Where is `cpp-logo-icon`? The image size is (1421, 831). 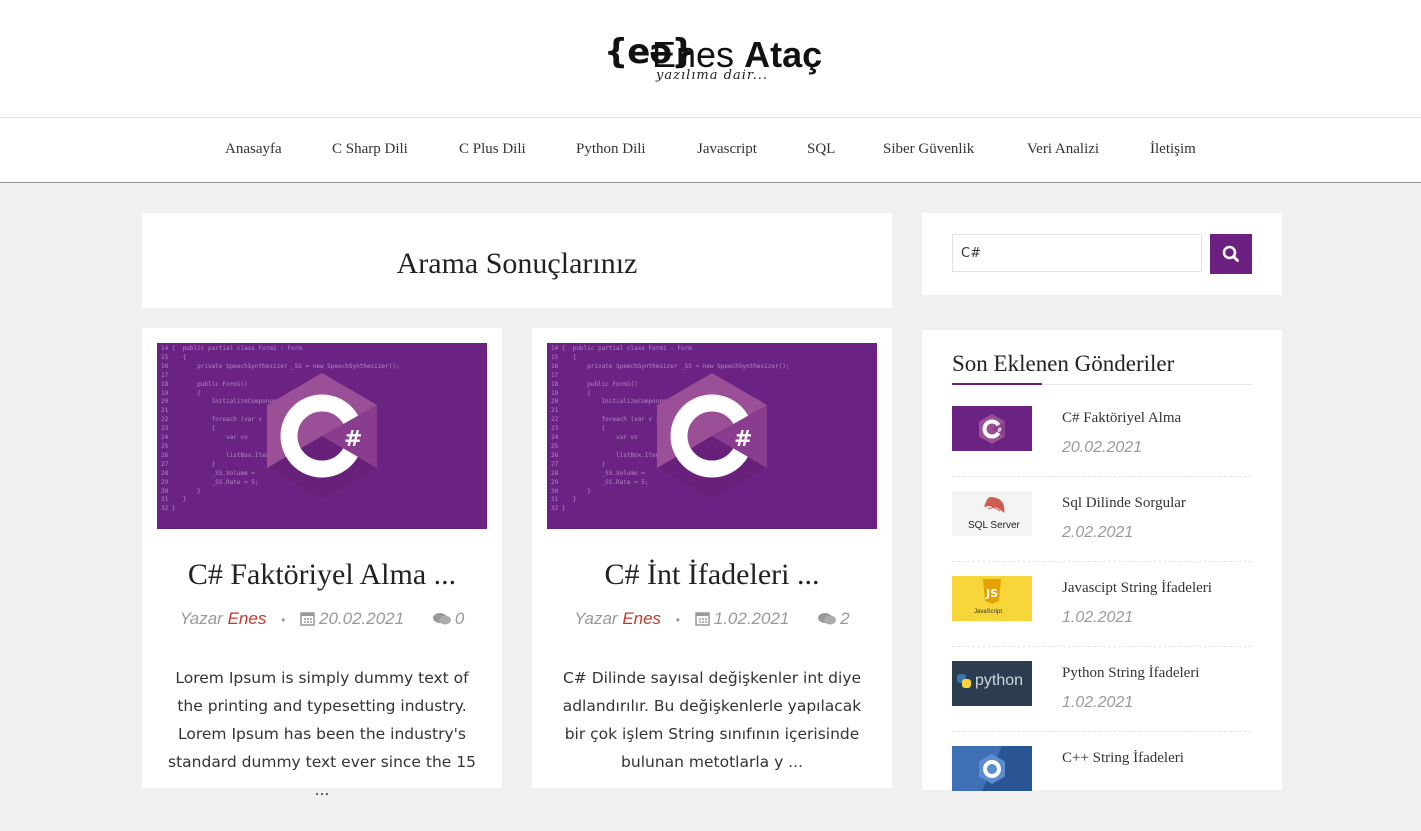 cpp-logo-icon is located at coordinates (1005, 768).